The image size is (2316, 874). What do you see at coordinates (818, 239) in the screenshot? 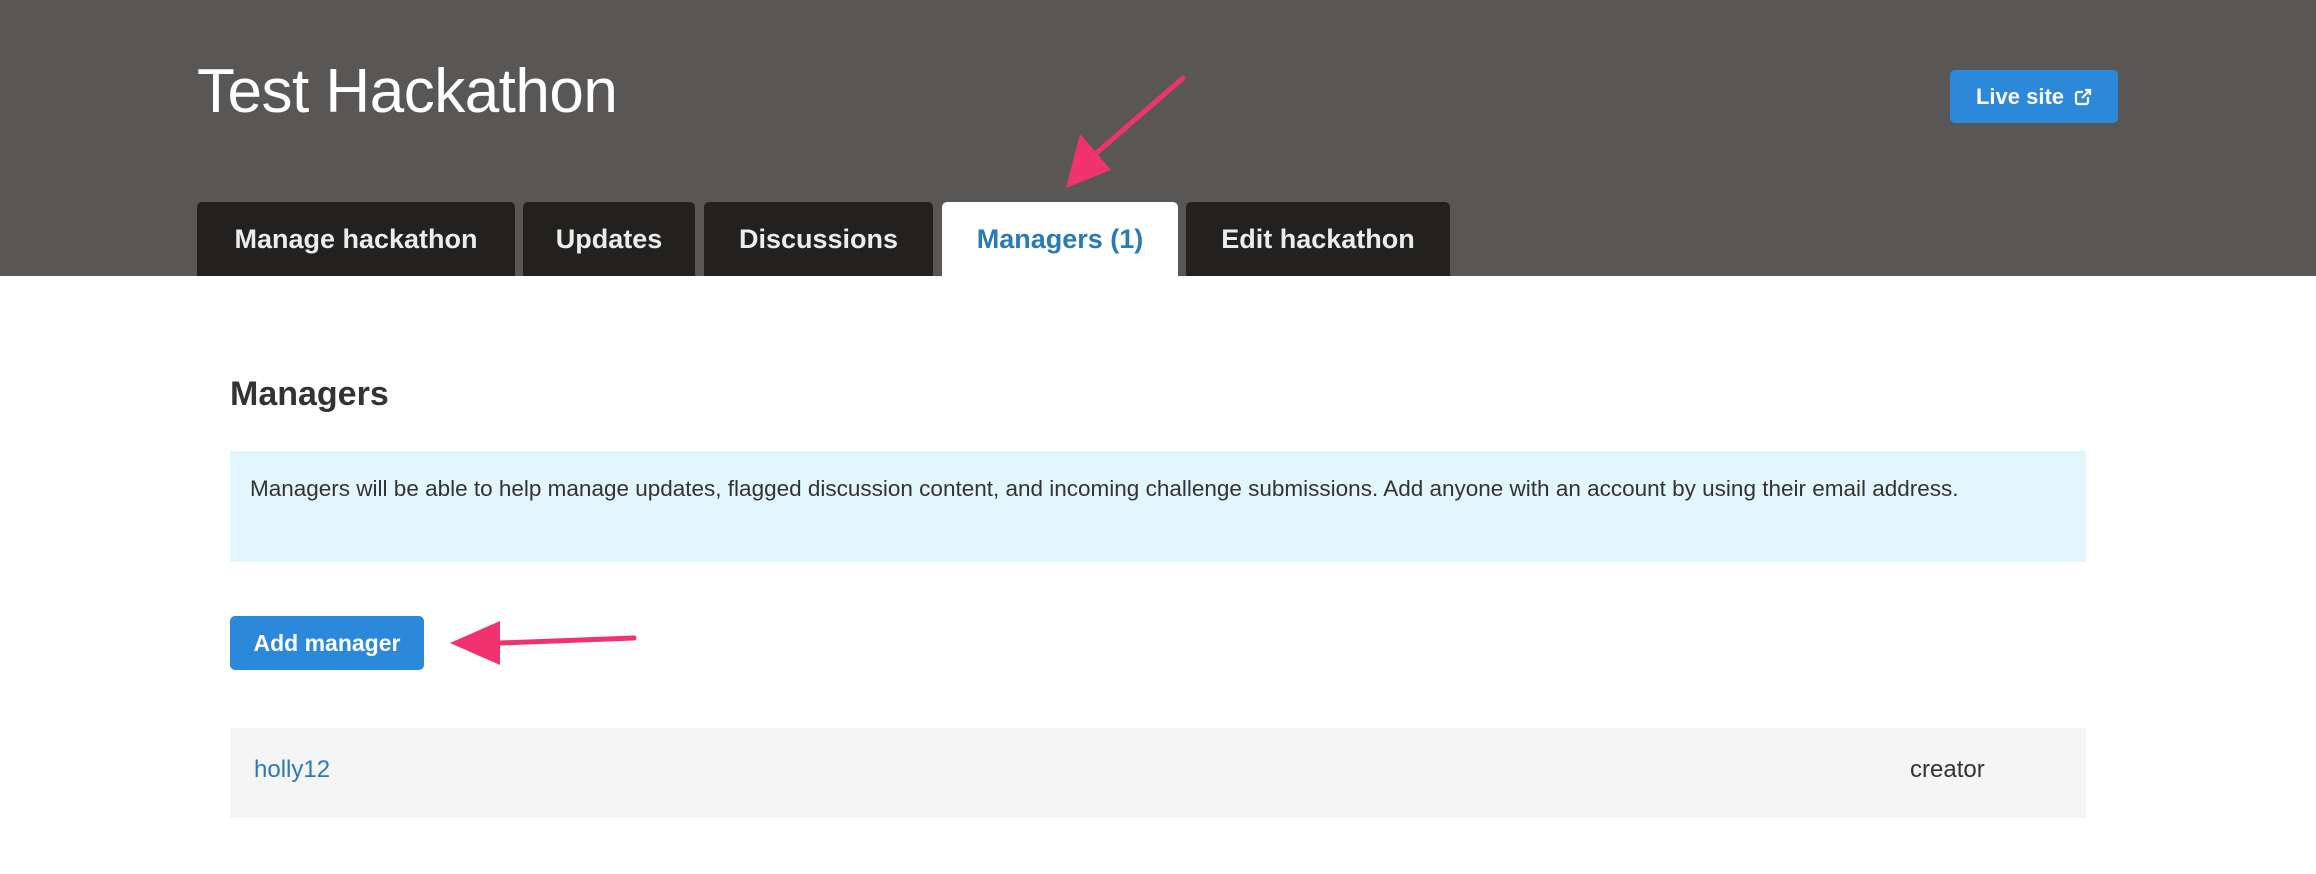
I see `tab-discussions: Discussions` at bounding box center [818, 239].